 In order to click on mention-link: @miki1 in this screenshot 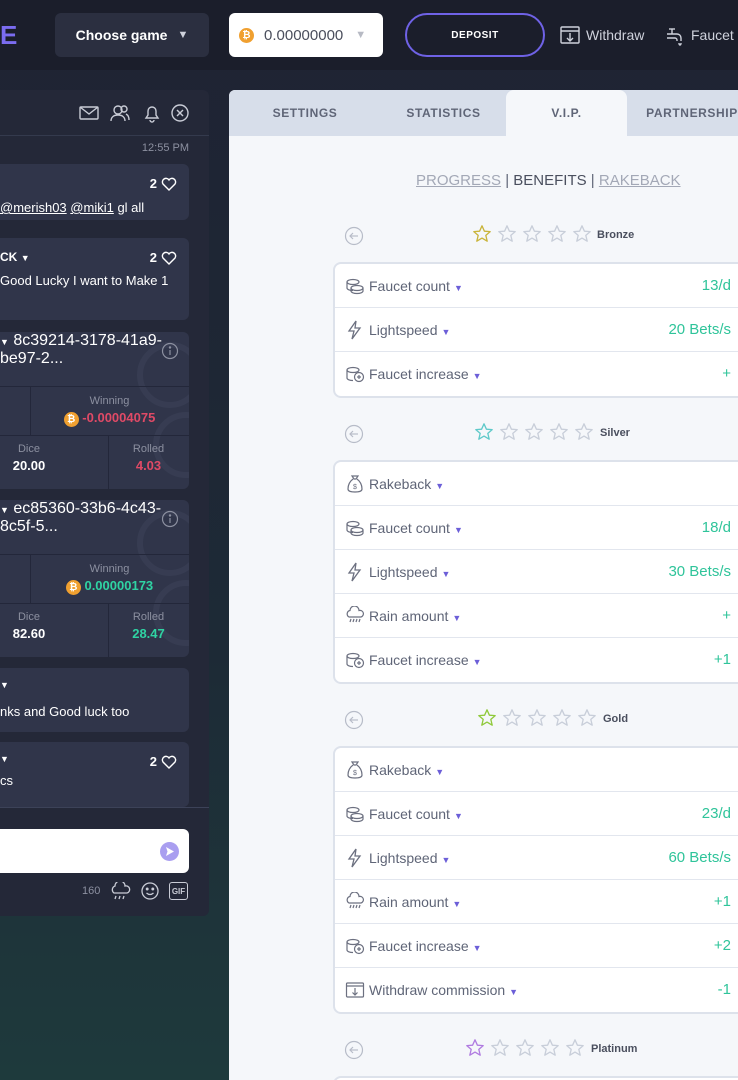, I will do `click(92, 207)`.